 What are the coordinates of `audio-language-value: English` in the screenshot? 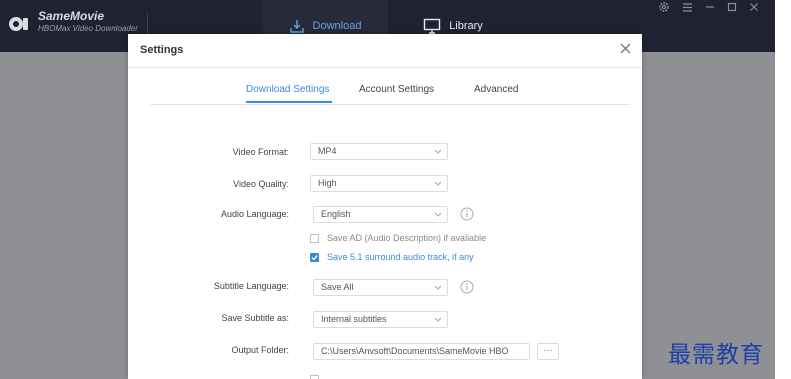 It's located at (336, 214).